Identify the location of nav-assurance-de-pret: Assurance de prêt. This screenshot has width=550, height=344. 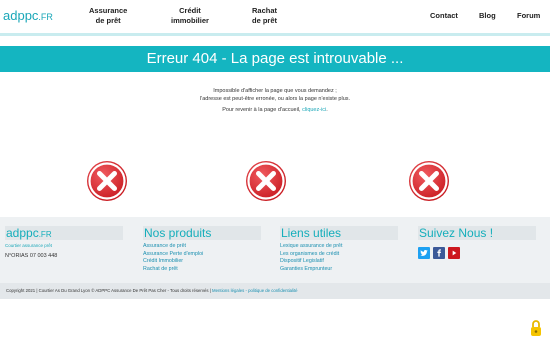
(108, 16).